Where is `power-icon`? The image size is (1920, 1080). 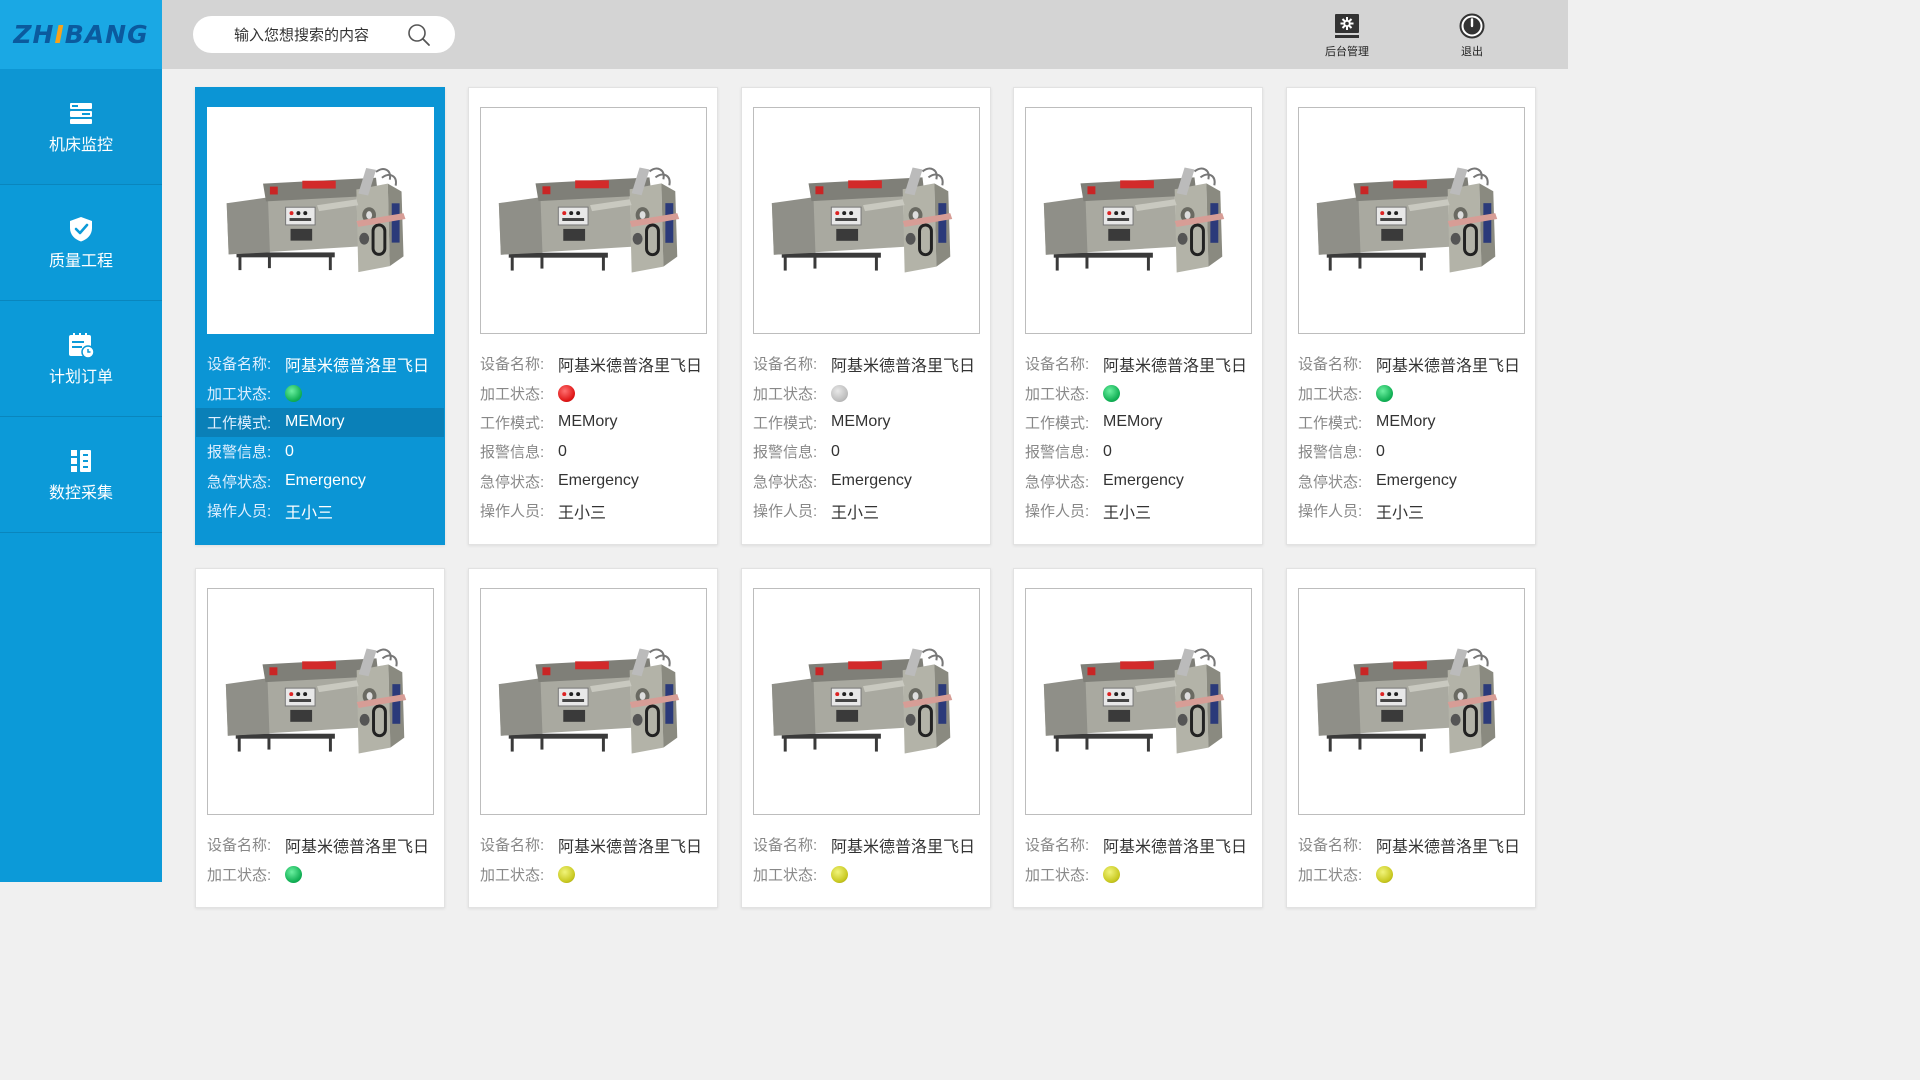
power-icon is located at coordinates (1472, 26).